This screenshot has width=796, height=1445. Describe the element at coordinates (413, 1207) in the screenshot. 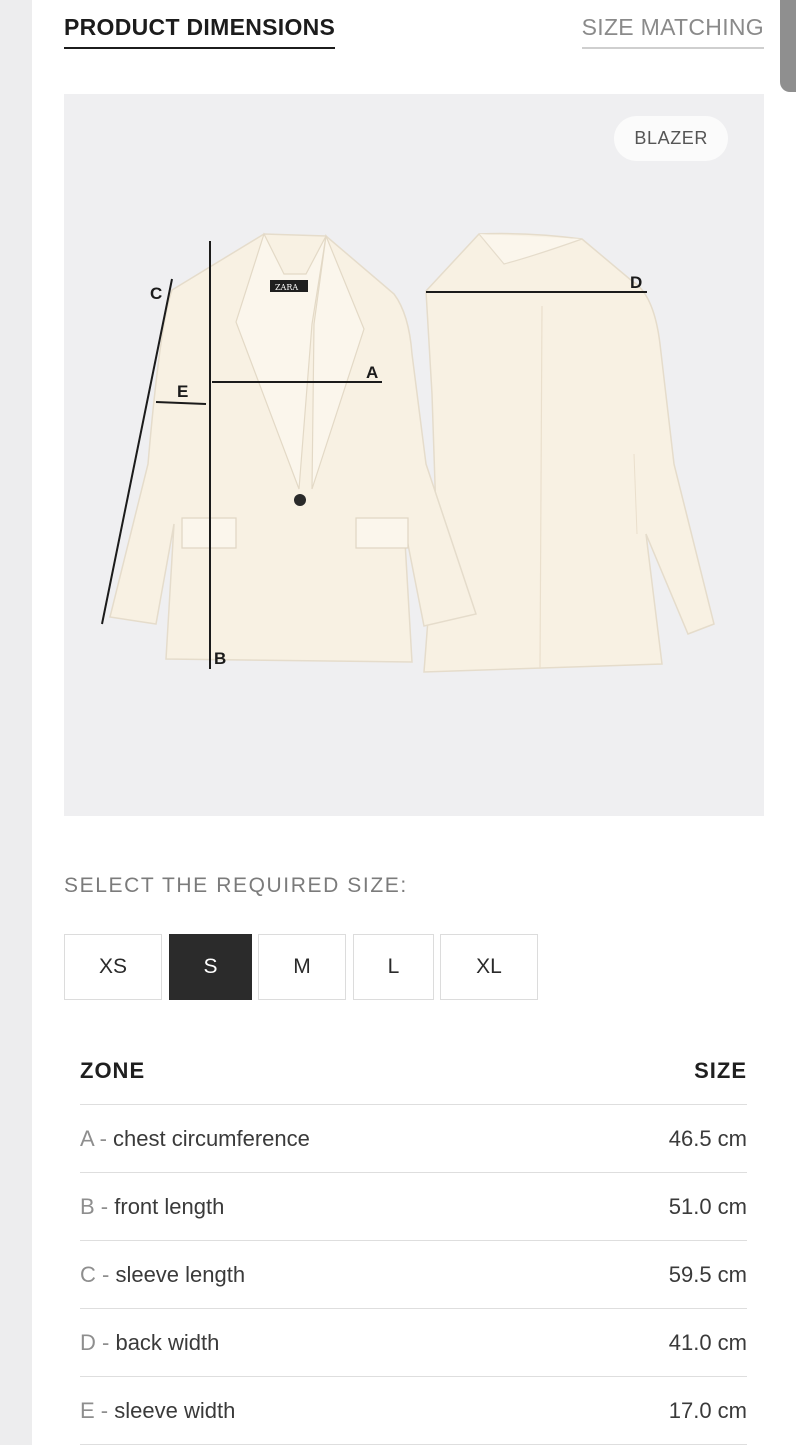

I see `table-row: B - front length 51.0 cm` at that location.